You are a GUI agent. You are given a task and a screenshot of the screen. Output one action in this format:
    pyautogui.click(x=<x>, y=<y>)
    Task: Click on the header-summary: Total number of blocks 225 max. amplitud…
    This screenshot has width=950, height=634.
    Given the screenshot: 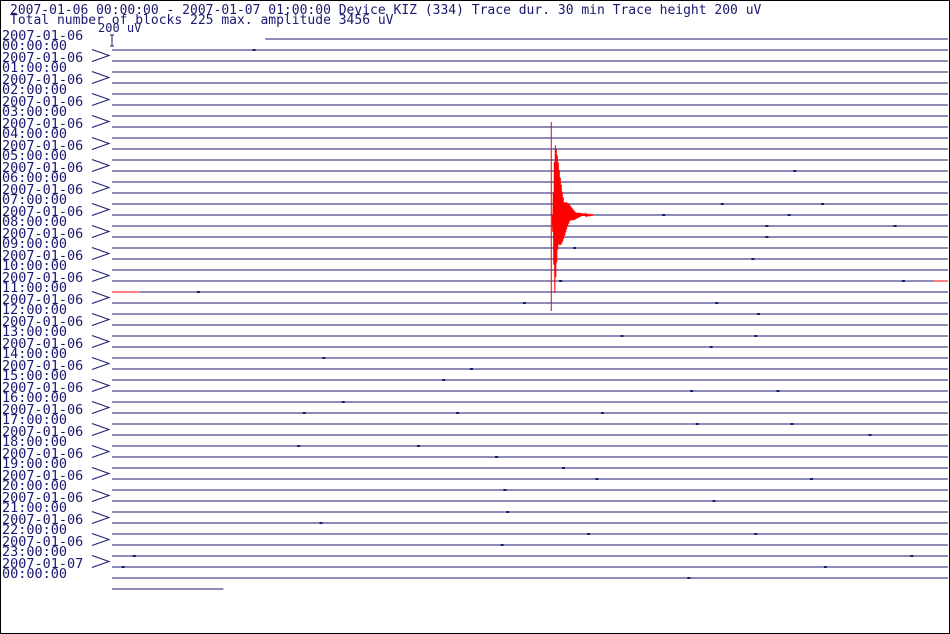 What is the action you would take?
    pyautogui.click(x=202, y=20)
    